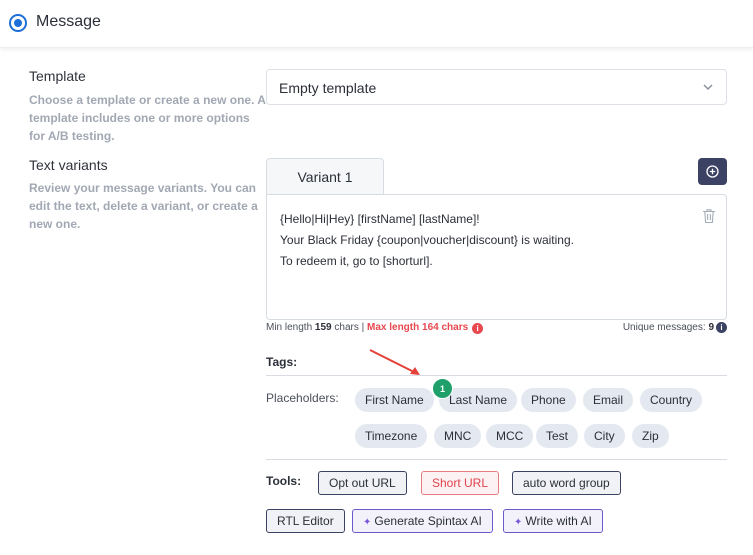 Image resolution: width=753 pixels, height=555 pixels. I want to click on tags-label: Tags:, so click(282, 362).